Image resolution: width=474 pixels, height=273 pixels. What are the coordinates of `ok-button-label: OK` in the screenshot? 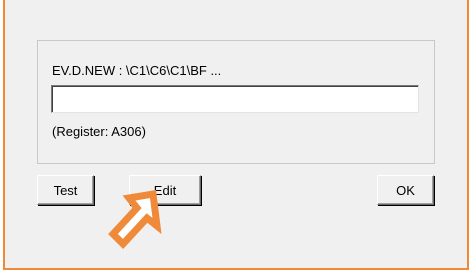 It's located at (405, 190).